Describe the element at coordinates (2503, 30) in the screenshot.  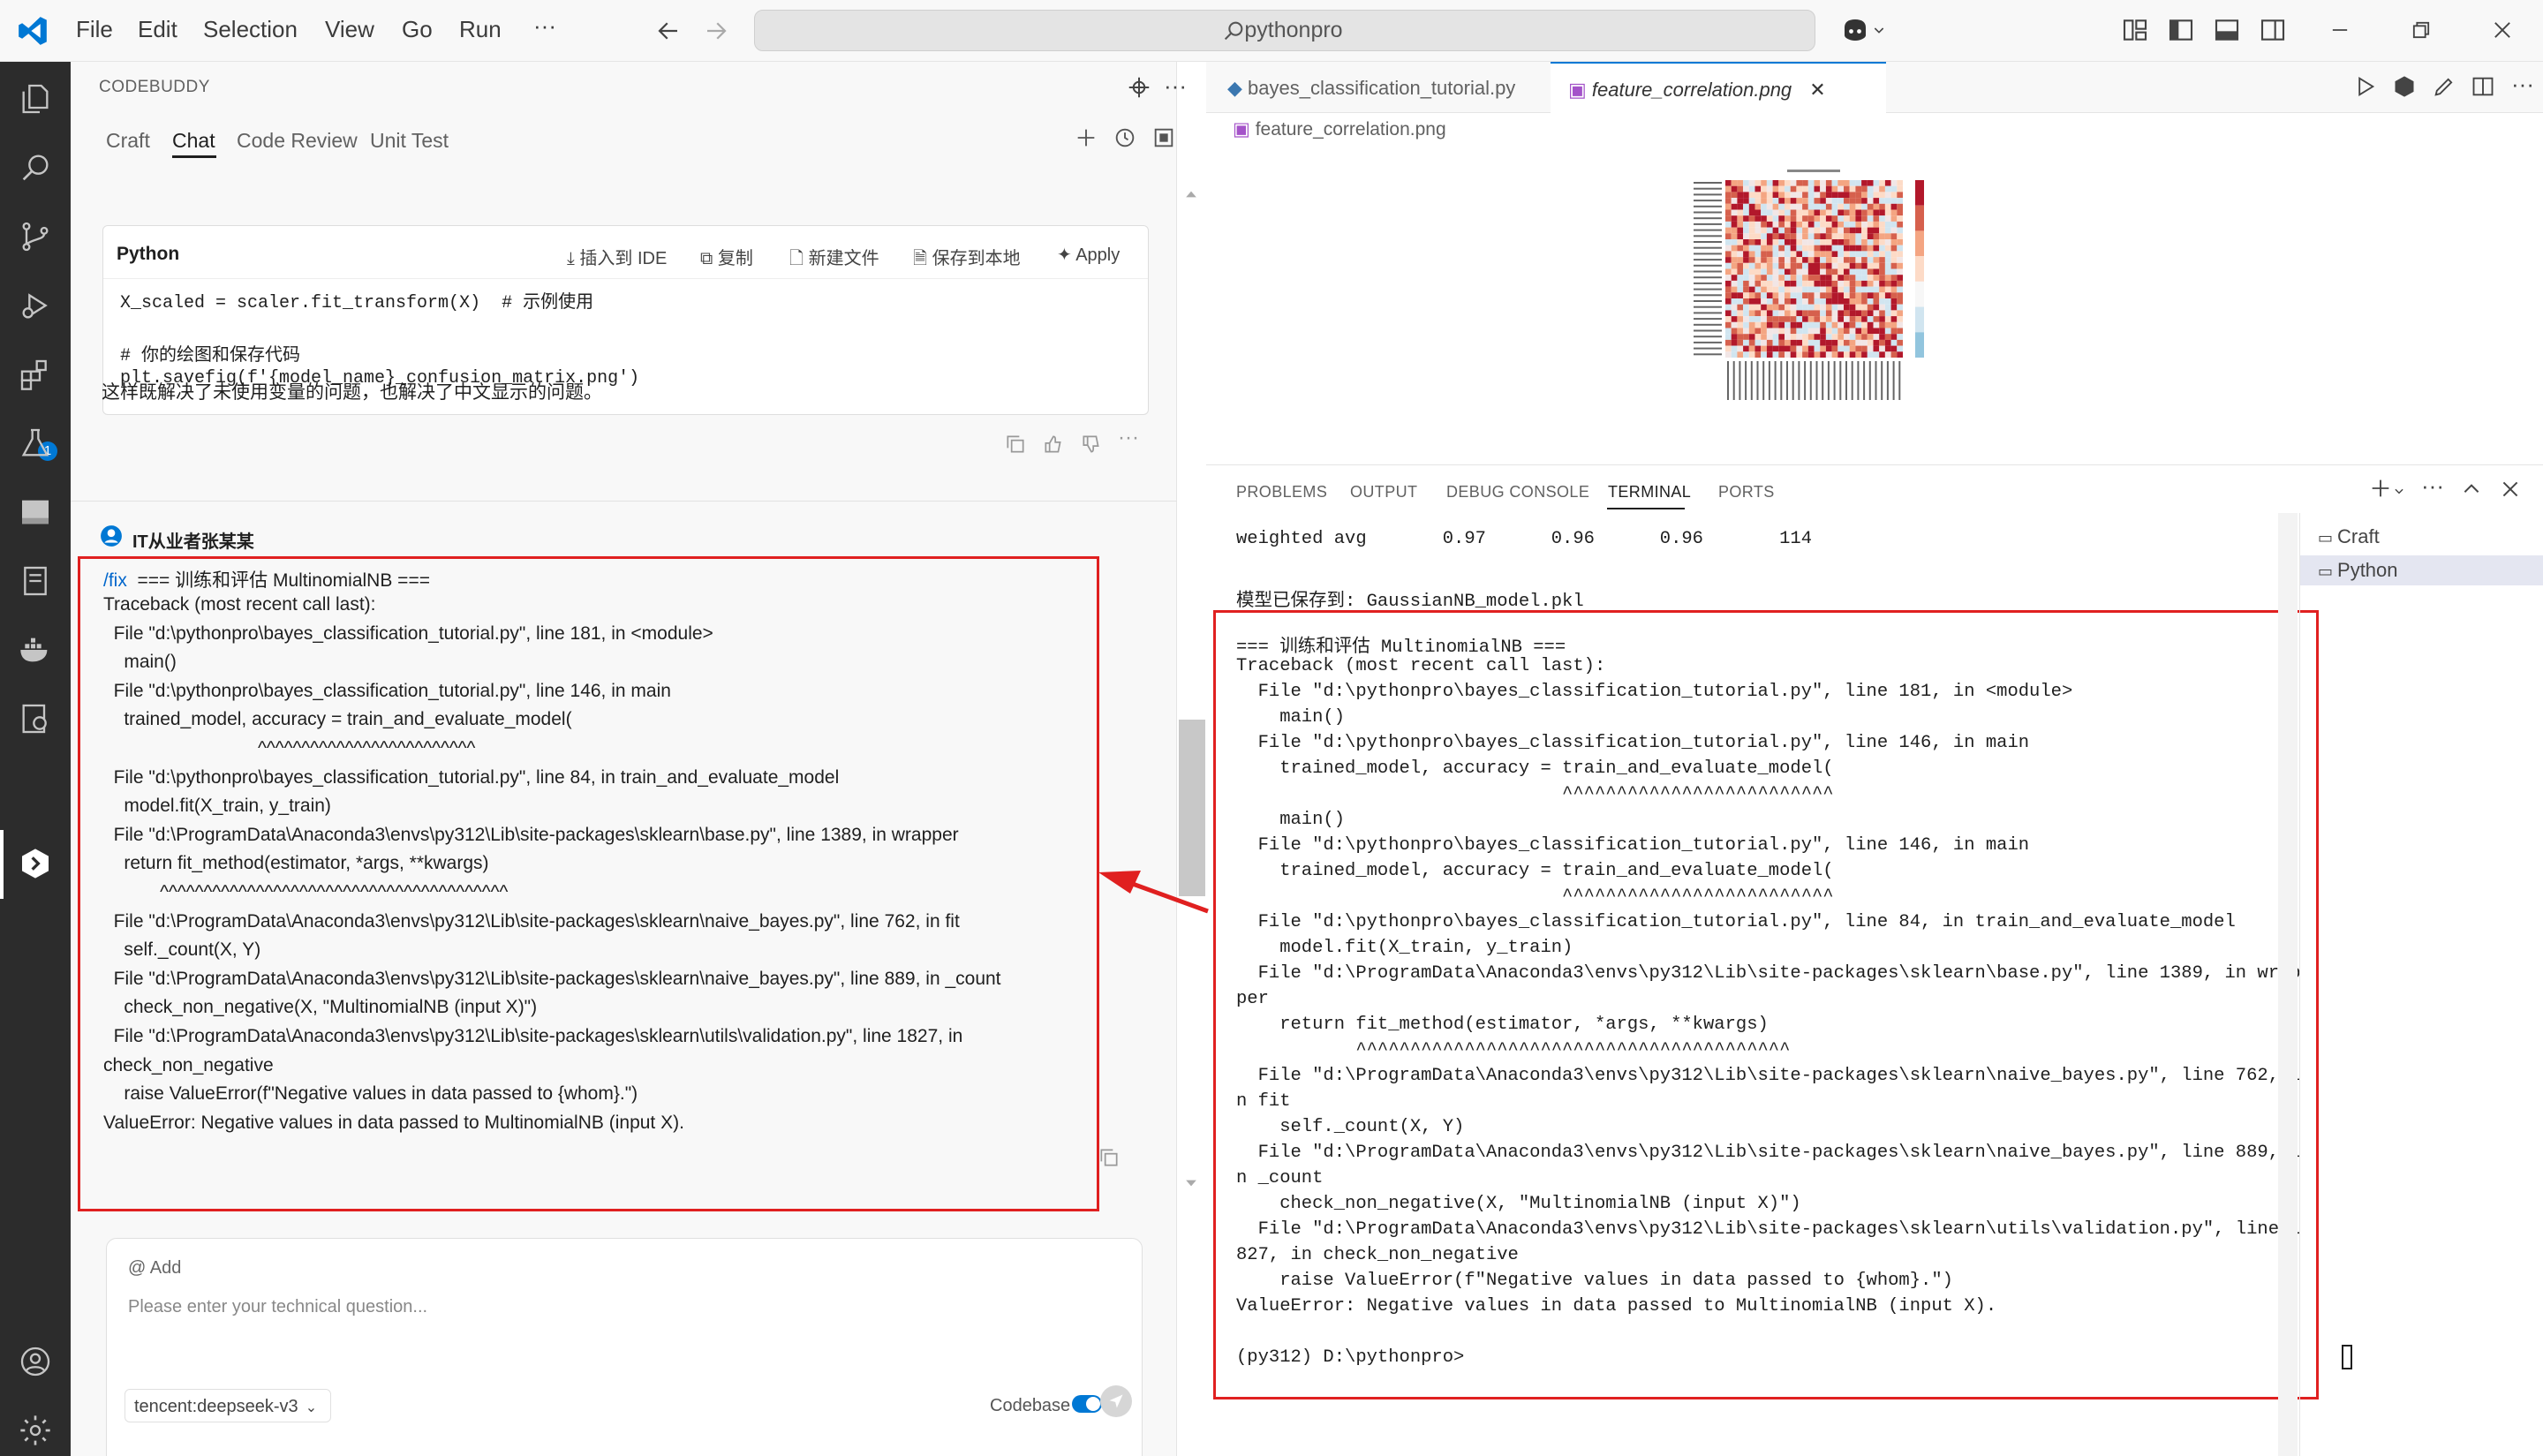
I see `close-window-icon` at that location.